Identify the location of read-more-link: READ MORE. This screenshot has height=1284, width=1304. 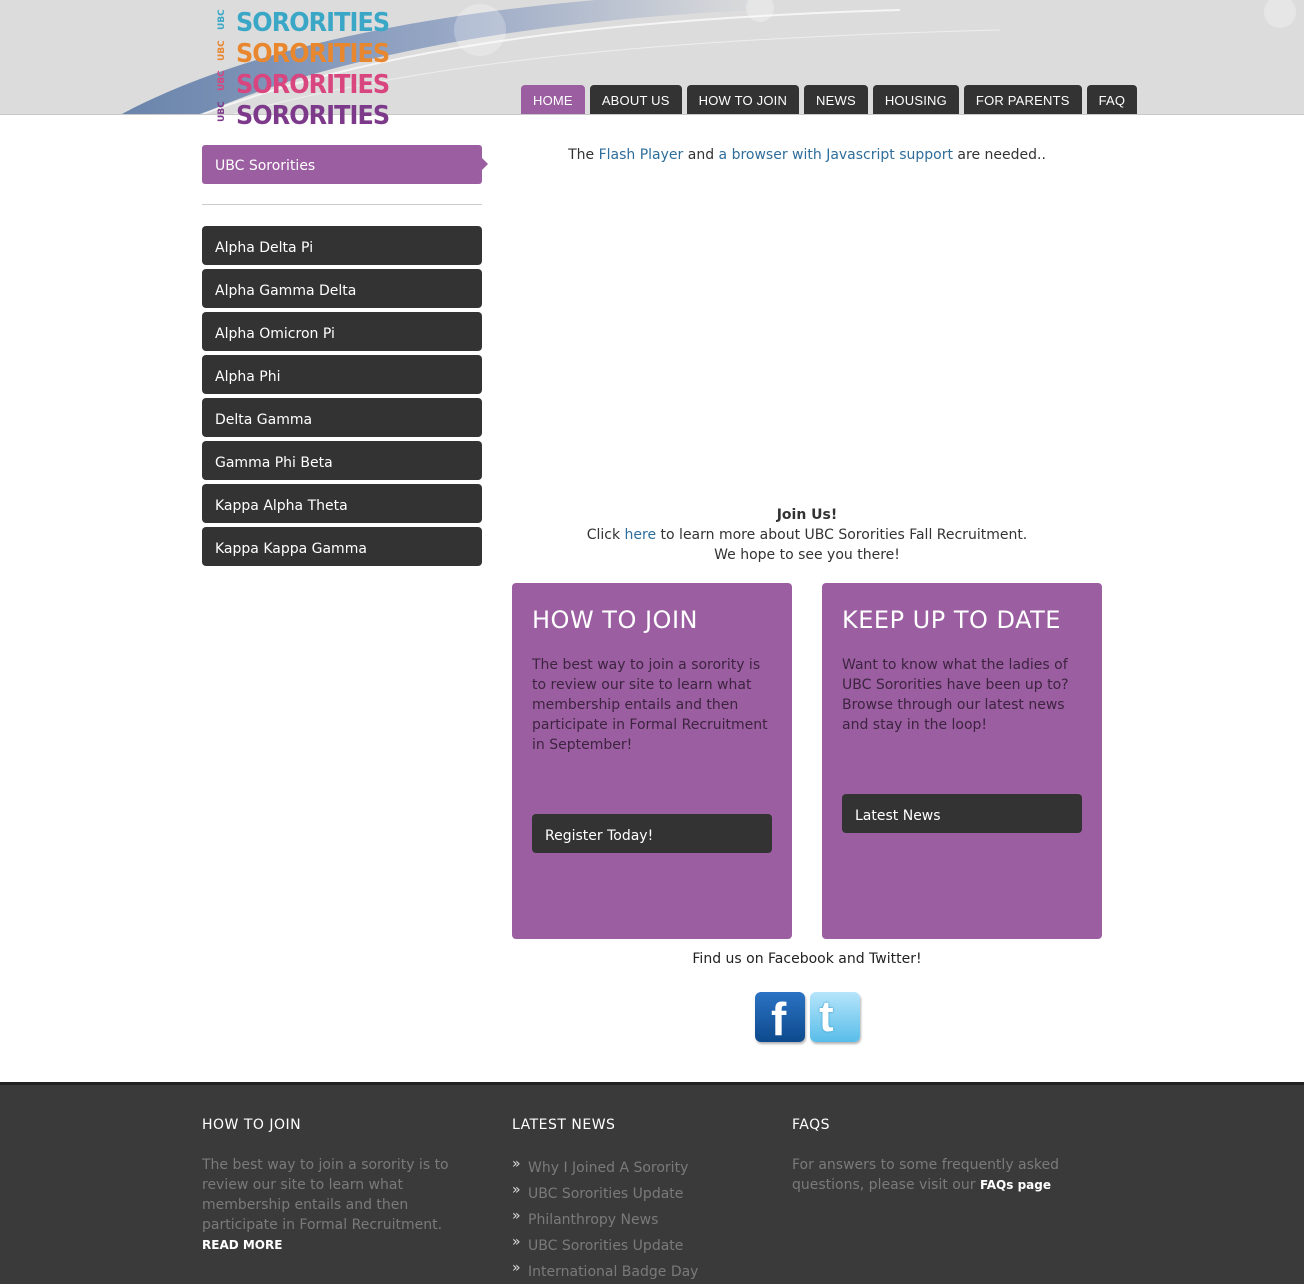
(242, 1245).